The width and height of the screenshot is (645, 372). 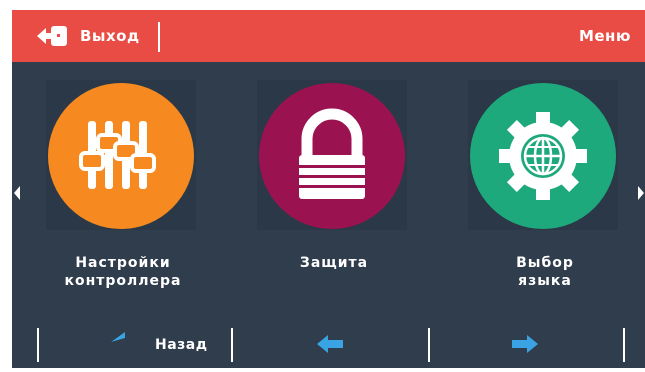 I want to click on gear-globe-icon, so click(x=543, y=156).